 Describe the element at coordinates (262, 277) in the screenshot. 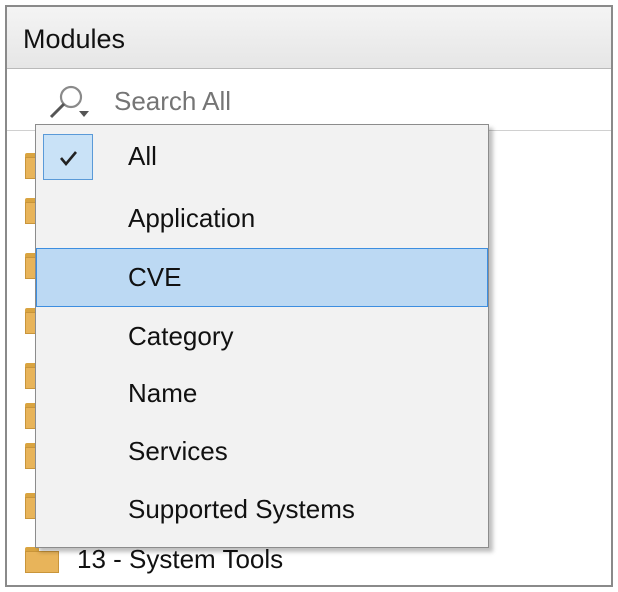

I see `menu-item-cve: CVE` at that location.